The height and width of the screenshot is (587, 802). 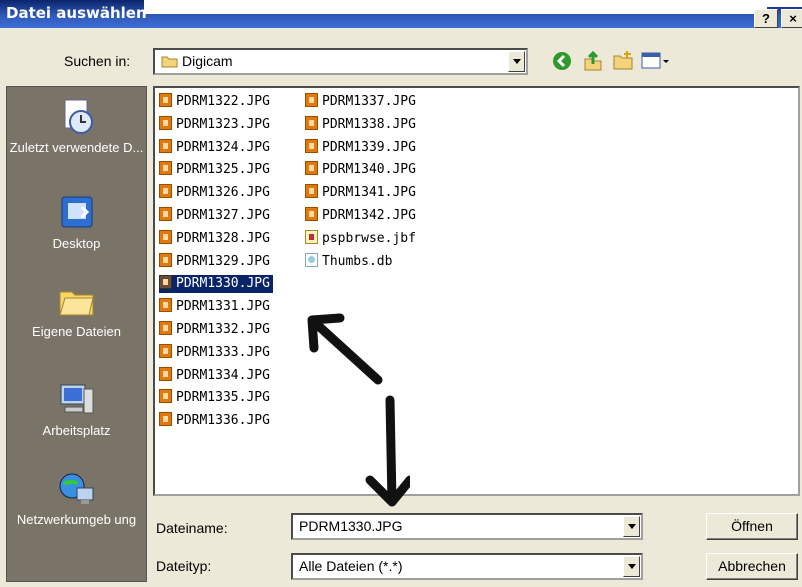 I want to click on file-item: PDRM1337.JPG, so click(x=362, y=102).